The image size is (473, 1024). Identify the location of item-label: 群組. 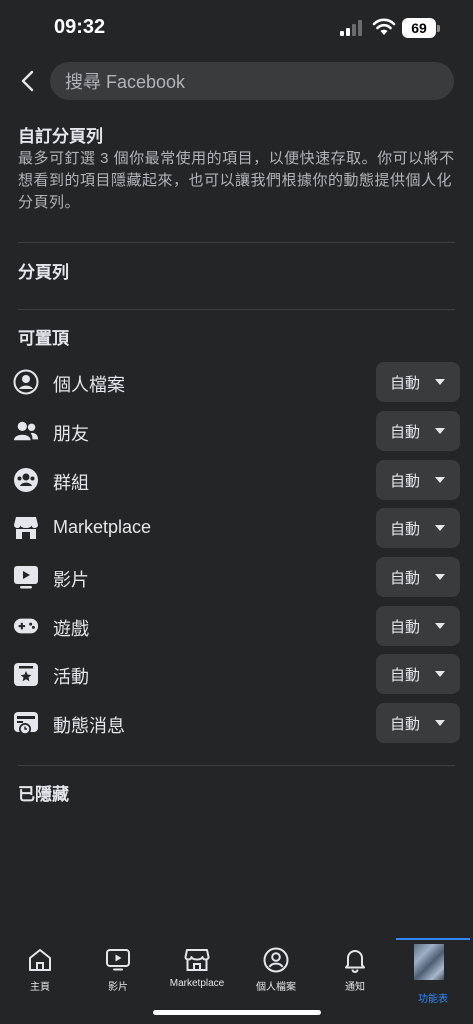
(71, 483).